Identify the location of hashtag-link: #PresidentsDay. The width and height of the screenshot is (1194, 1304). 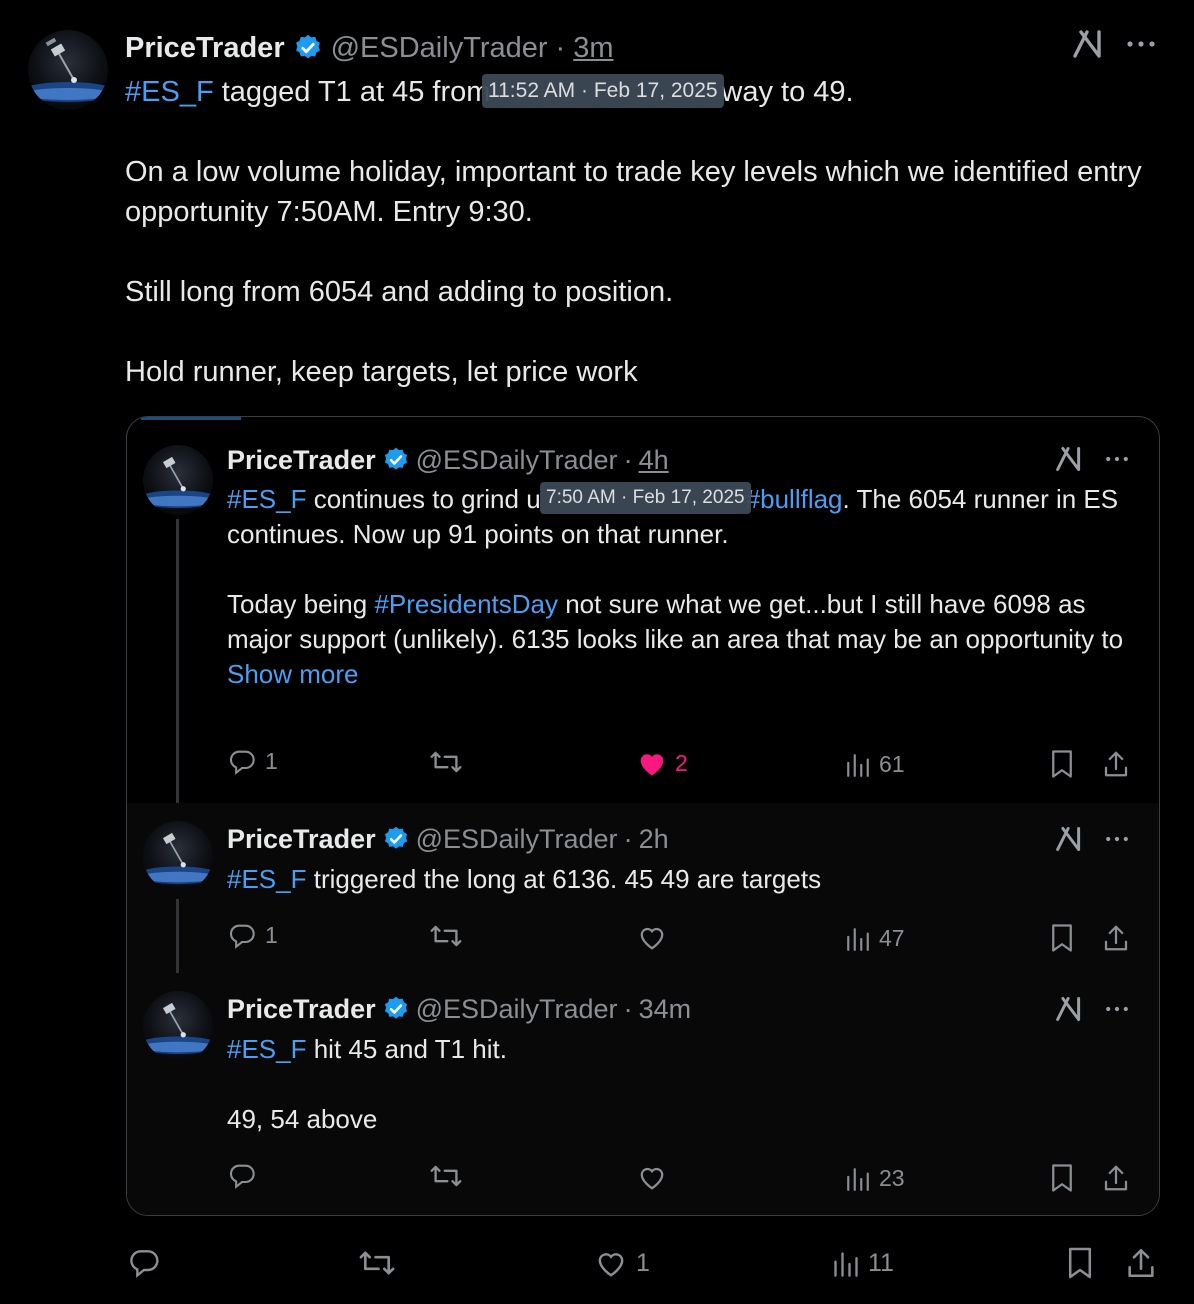
(466, 604).